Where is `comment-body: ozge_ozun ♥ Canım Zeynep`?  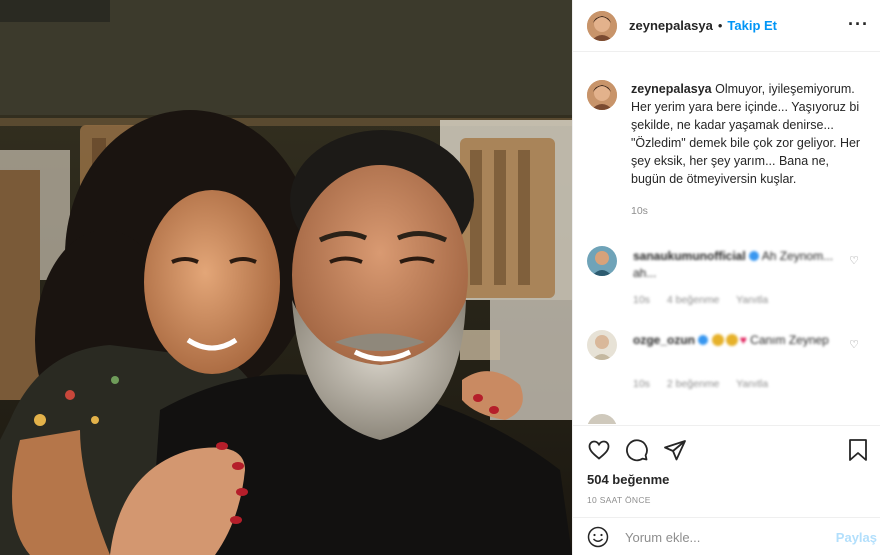 comment-body: ozge_ozun ♥ Canım Zeynep is located at coordinates (738, 340).